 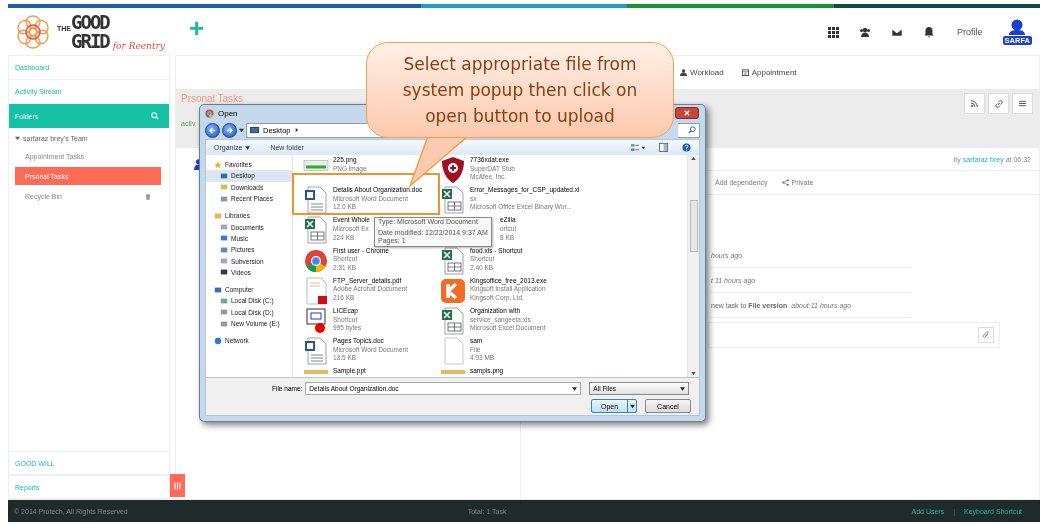 What do you see at coordinates (218, 340) in the screenshot?
I see `globe-icon` at bounding box center [218, 340].